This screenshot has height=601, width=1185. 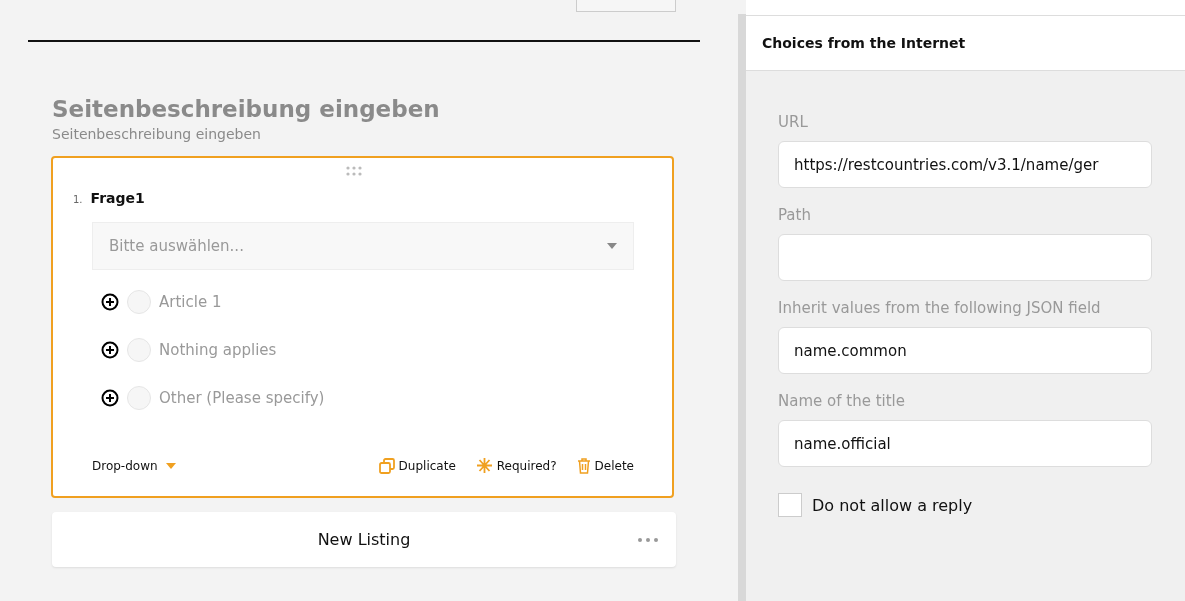 What do you see at coordinates (516, 465) in the screenshot?
I see `required-button: Required?` at bounding box center [516, 465].